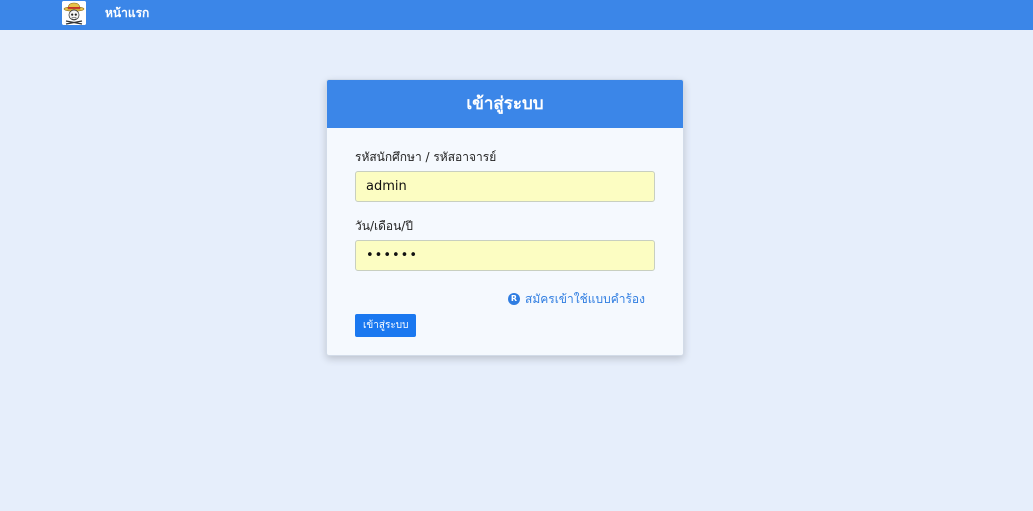 Image resolution: width=1033 pixels, height=511 pixels. Describe the element at coordinates (74, 13) in the screenshot. I see `straw-hat-skull-logo-icon` at that location.